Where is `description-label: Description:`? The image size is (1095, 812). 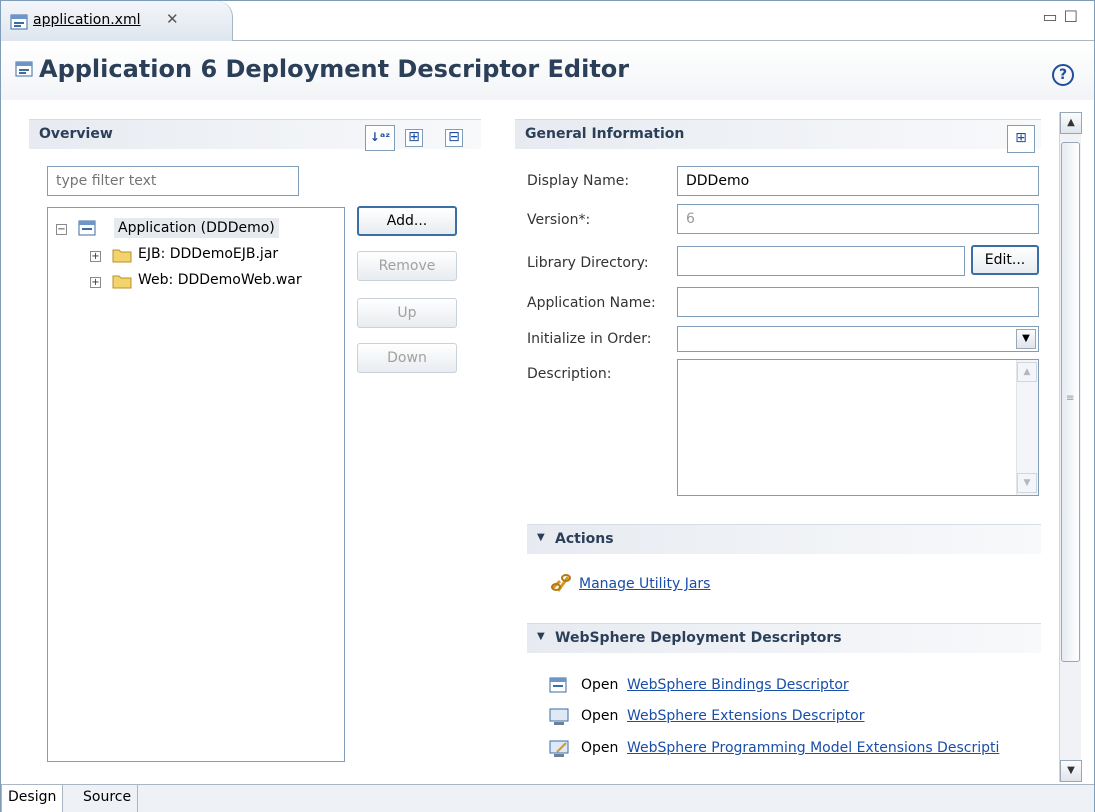 description-label: Description: is located at coordinates (569, 374).